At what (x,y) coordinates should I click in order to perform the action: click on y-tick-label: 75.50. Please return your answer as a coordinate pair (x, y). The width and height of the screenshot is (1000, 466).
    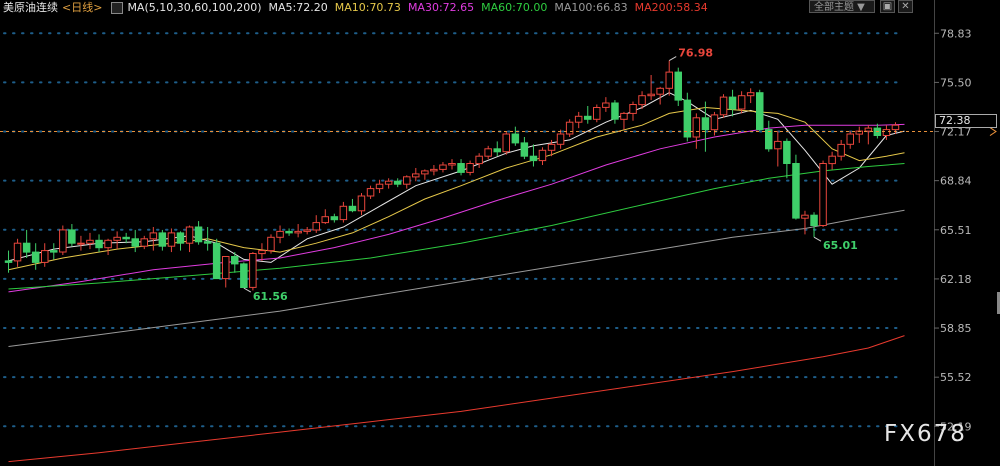
    Looking at the image, I should click on (956, 82).